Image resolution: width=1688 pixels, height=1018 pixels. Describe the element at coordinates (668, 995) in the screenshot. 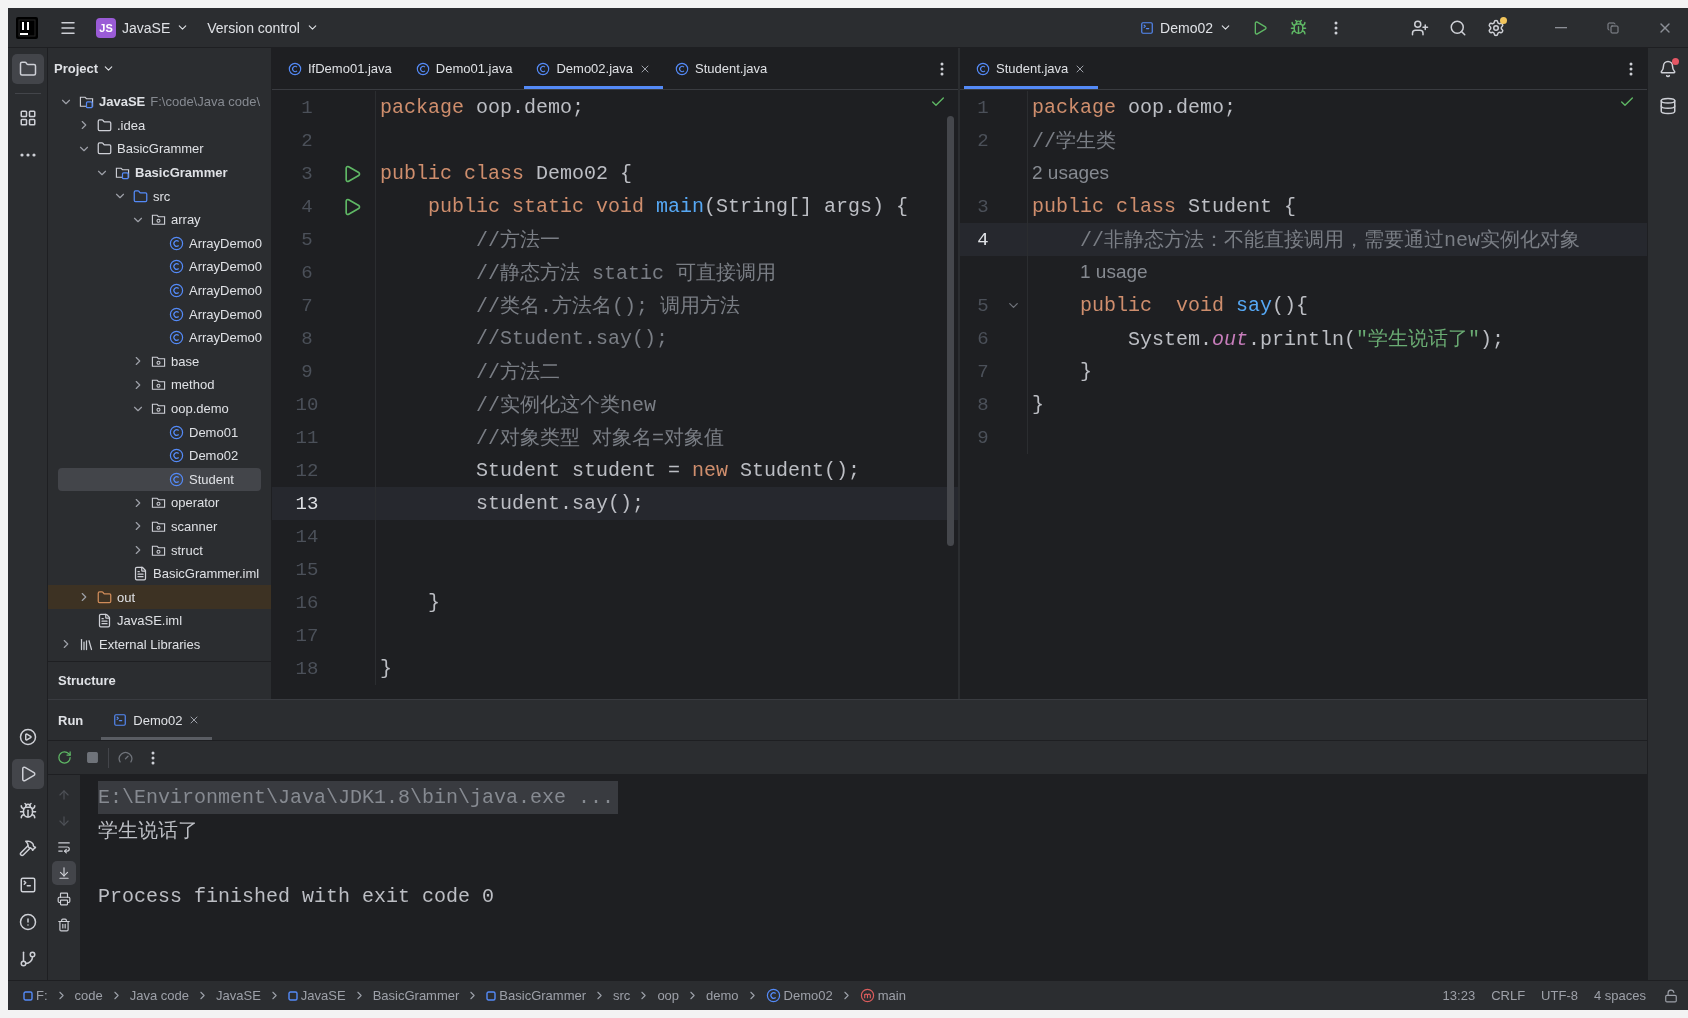

I see `breadcrumb: oop` at that location.